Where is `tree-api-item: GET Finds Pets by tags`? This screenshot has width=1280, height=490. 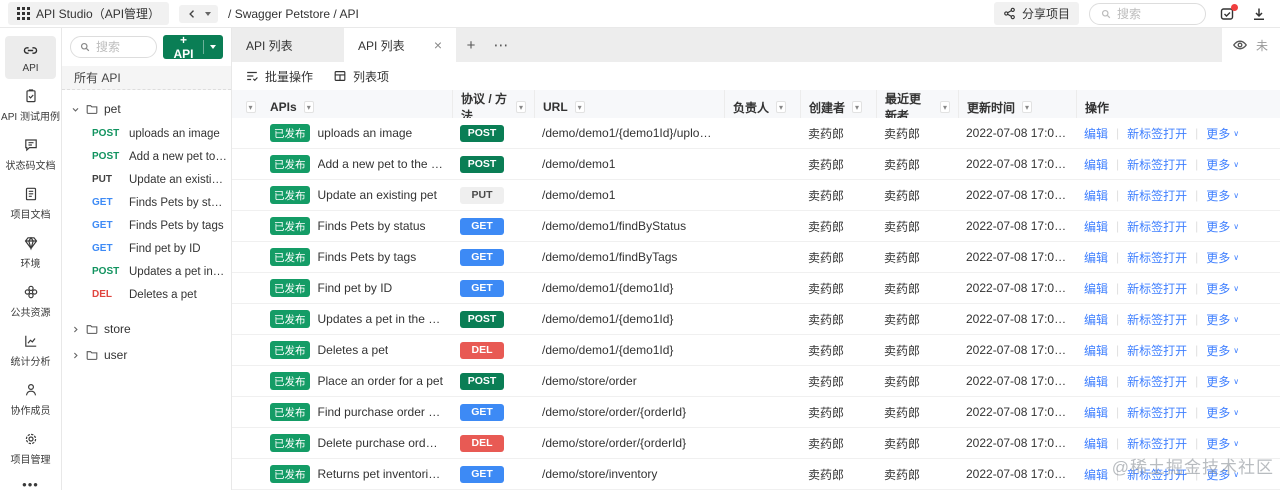
tree-api-item: GET Finds Pets by tags is located at coordinates (146, 225).